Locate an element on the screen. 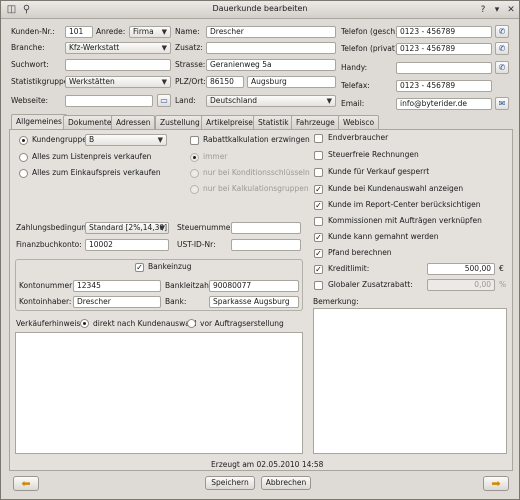 The height and width of the screenshot is (500, 520). kommissionen-checkbox is located at coordinates (318, 221).